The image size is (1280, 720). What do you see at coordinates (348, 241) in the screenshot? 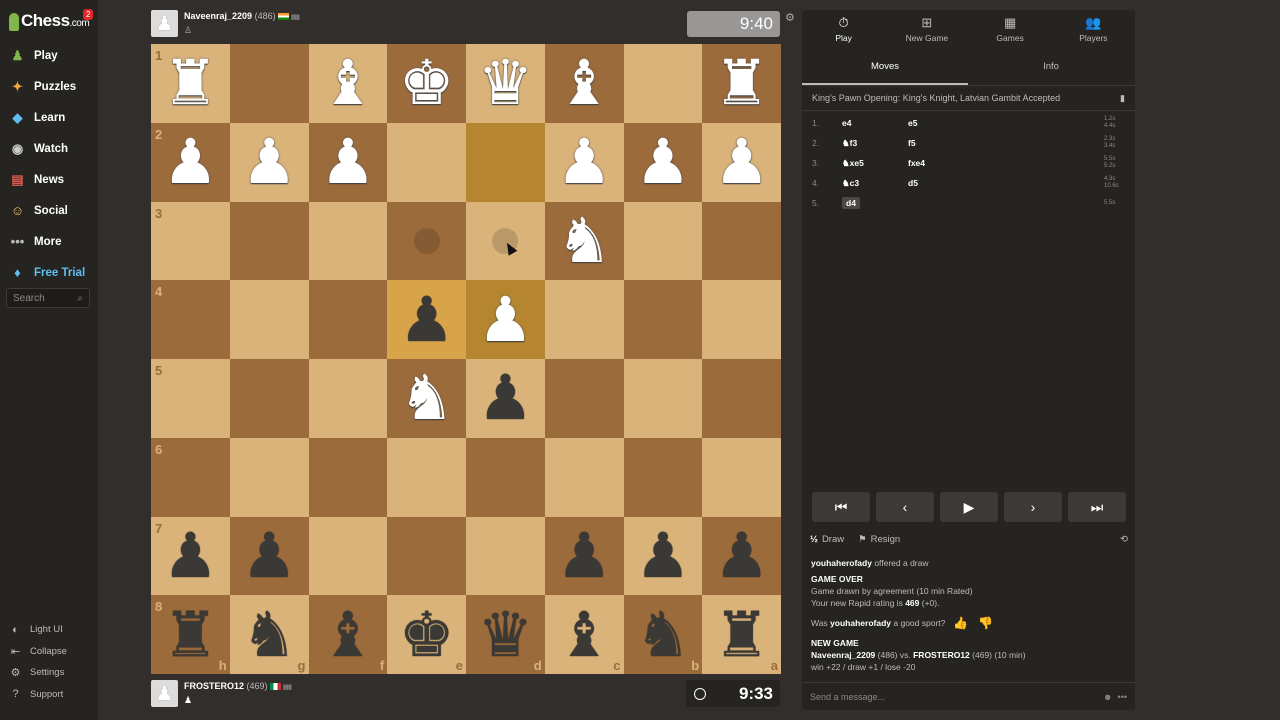
I see `board-square-f3` at bounding box center [348, 241].